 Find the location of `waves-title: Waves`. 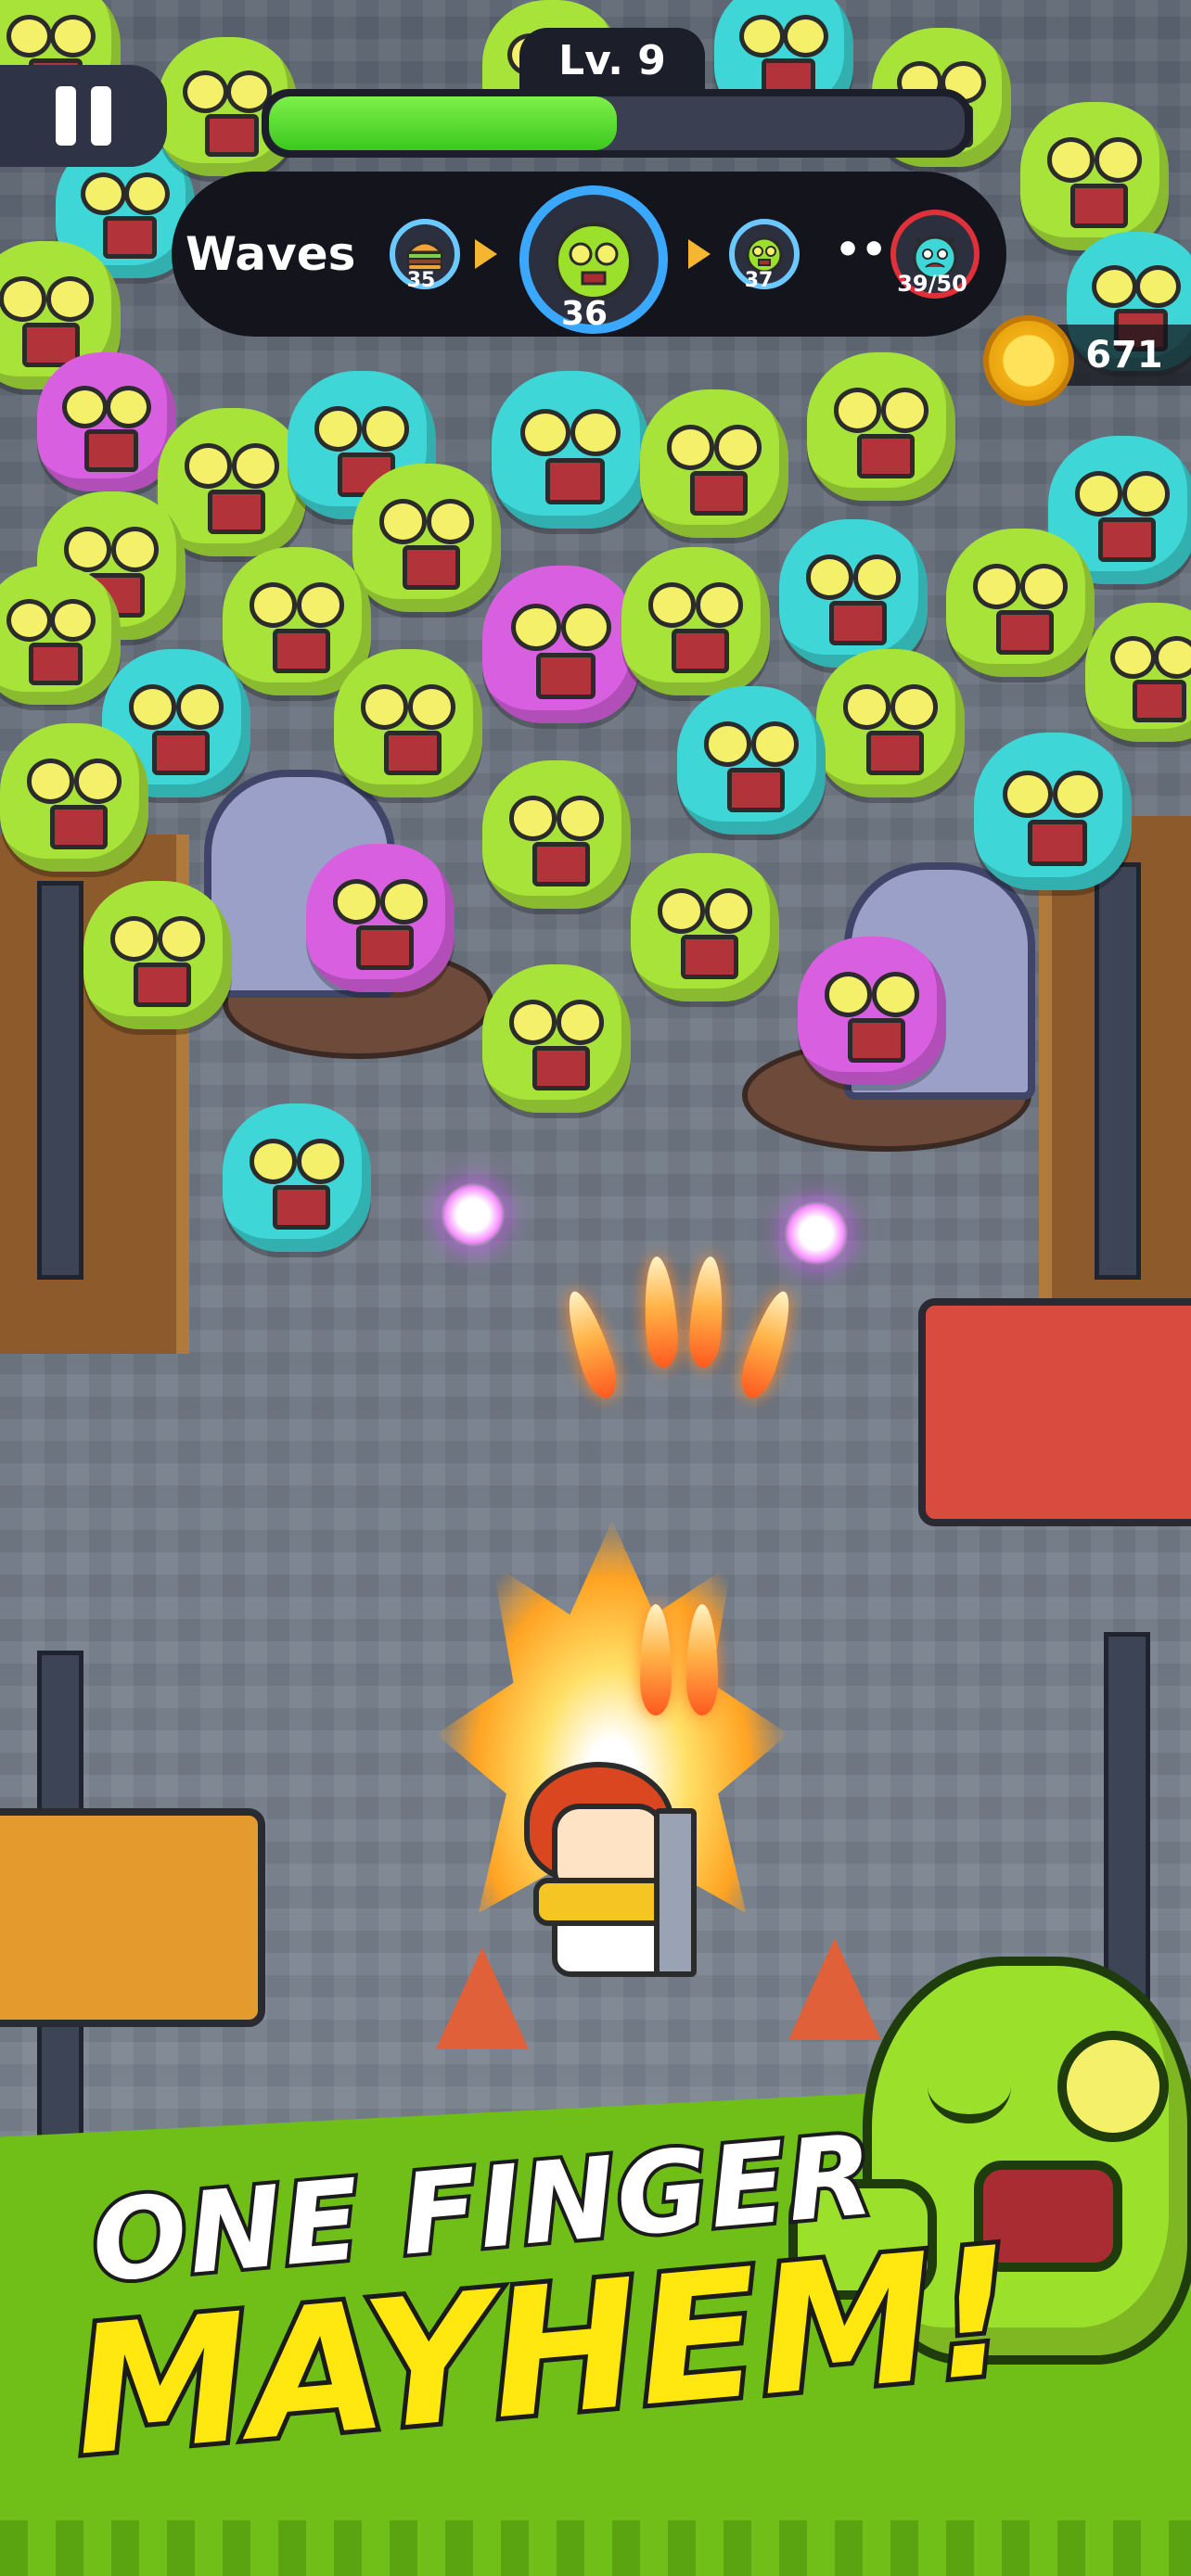

waves-title: Waves is located at coordinates (271, 254).